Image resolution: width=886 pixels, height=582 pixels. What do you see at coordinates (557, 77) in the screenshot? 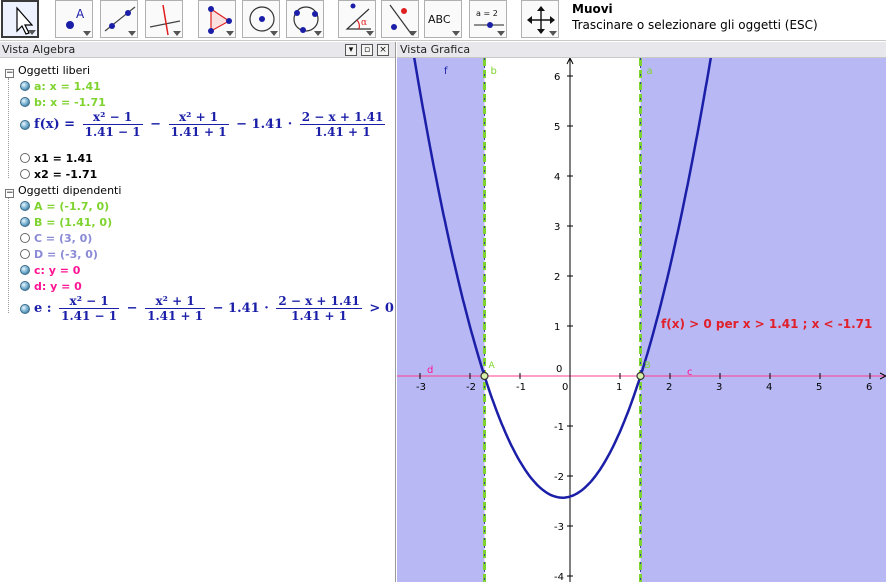
I see `y-tick-label: 6` at bounding box center [557, 77].